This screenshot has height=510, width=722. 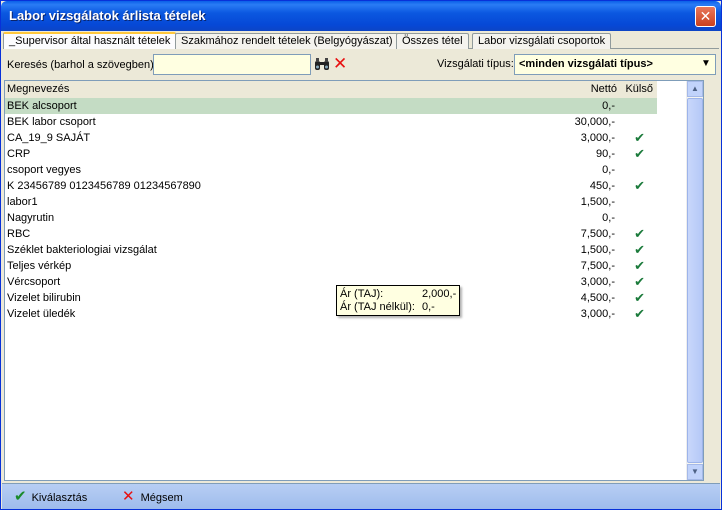 What do you see at coordinates (377, 307) in the screenshot?
I see `tooltip-label-no-taj: Ár (TAJ nélkül):` at bounding box center [377, 307].